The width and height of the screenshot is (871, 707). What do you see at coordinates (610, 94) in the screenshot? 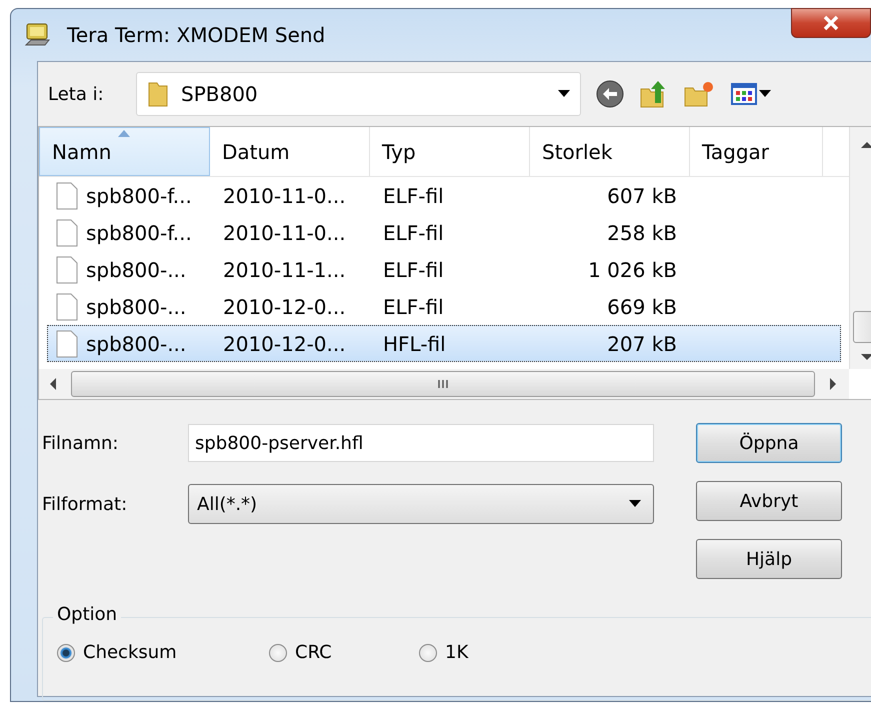
I see `back-icon` at bounding box center [610, 94].